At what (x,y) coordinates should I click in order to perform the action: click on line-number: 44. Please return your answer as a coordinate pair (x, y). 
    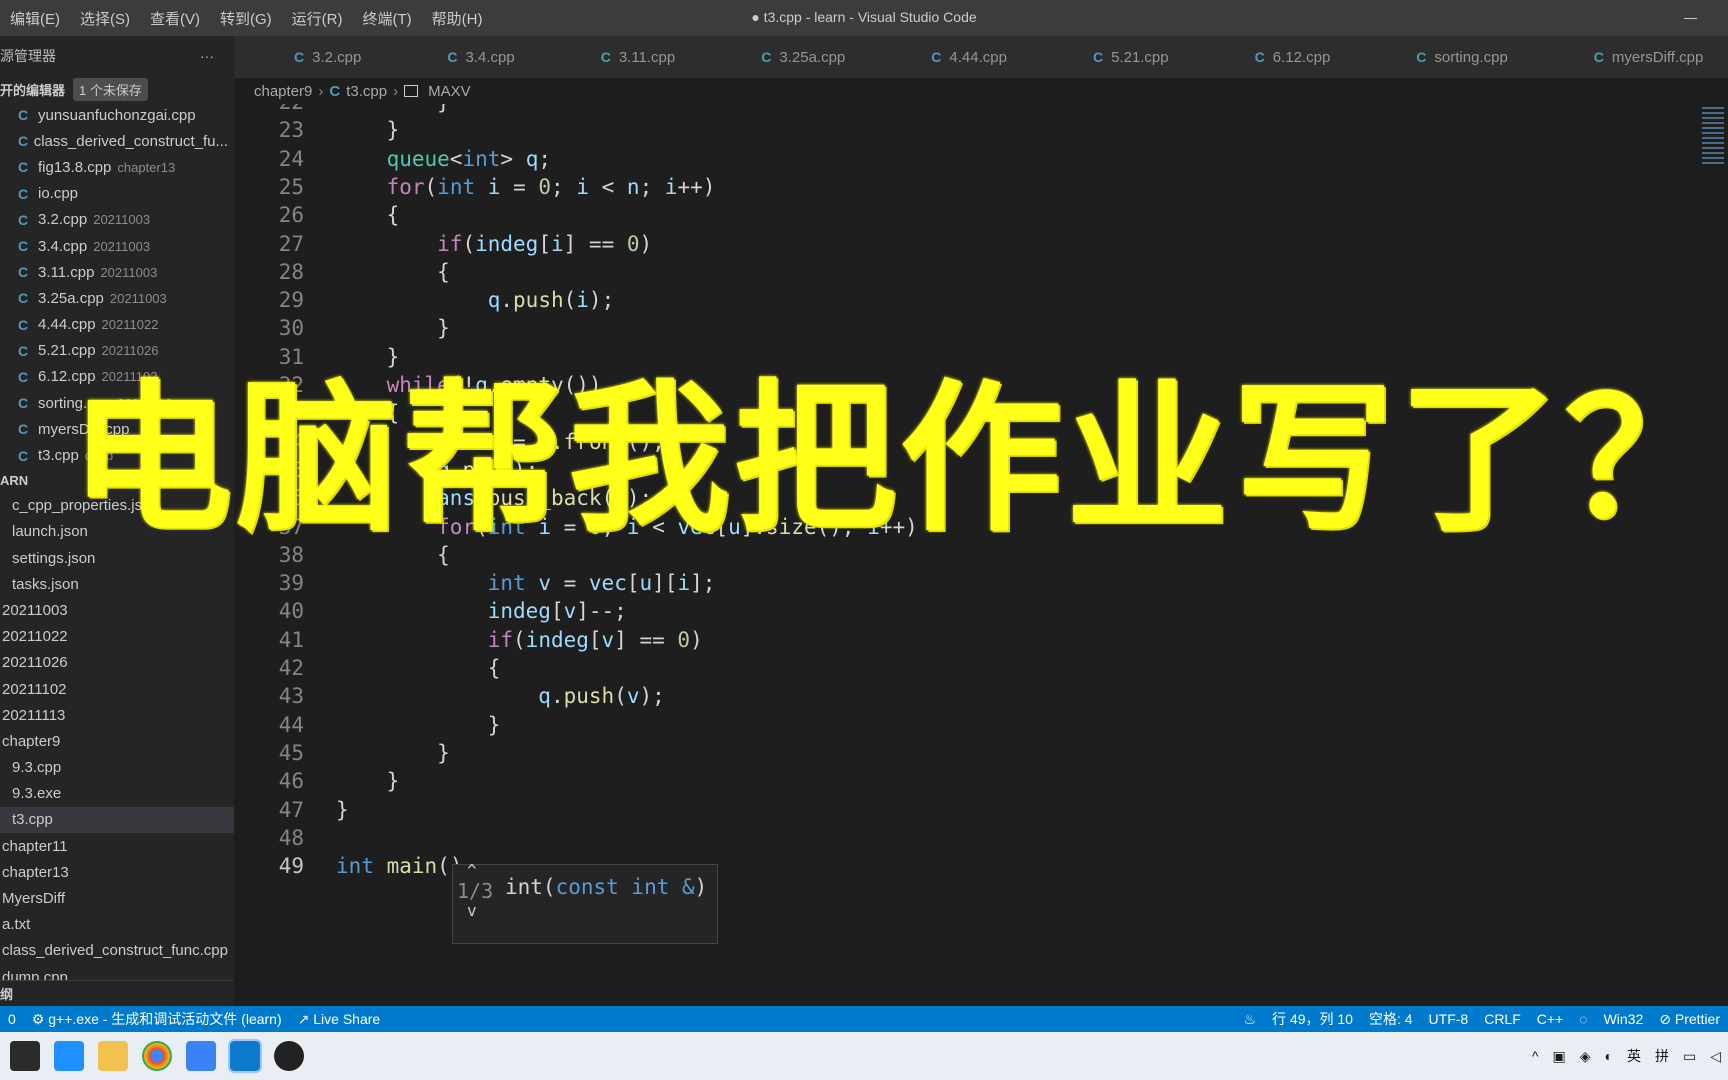
    Looking at the image, I should click on (291, 724).